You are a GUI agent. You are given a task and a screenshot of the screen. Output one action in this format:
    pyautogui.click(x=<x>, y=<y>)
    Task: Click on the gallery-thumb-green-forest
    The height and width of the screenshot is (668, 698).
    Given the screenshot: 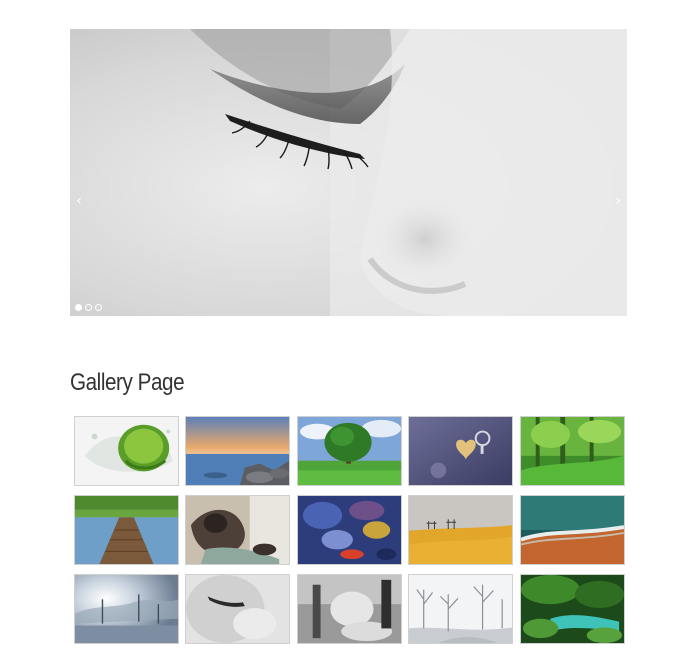 What is the action you would take?
    pyautogui.click(x=572, y=451)
    